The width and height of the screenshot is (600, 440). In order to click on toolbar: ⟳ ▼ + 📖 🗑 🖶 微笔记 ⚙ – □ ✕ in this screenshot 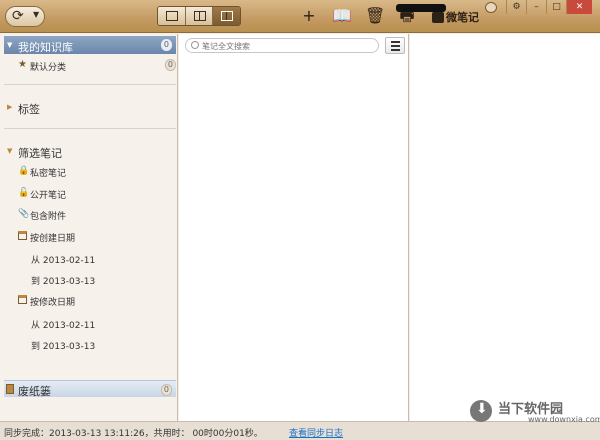, I will do `click(300, 16)`.